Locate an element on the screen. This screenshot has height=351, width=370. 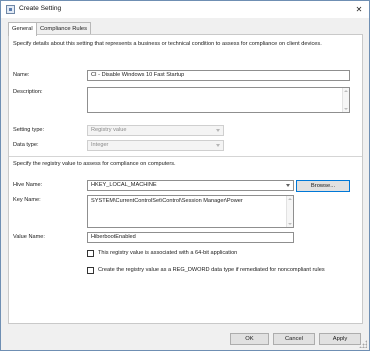
description-scrollbar is located at coordinates (345, 100).